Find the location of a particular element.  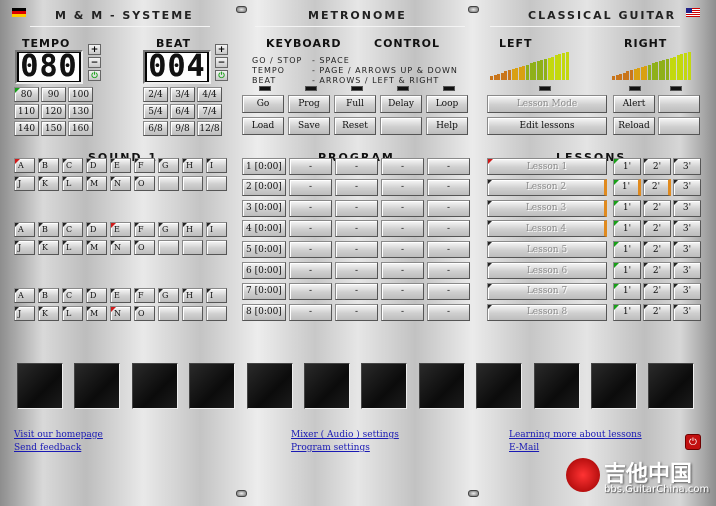

mixer-settings-link: Mixer ( Audio ) settings is located at coordinates (345, 435).